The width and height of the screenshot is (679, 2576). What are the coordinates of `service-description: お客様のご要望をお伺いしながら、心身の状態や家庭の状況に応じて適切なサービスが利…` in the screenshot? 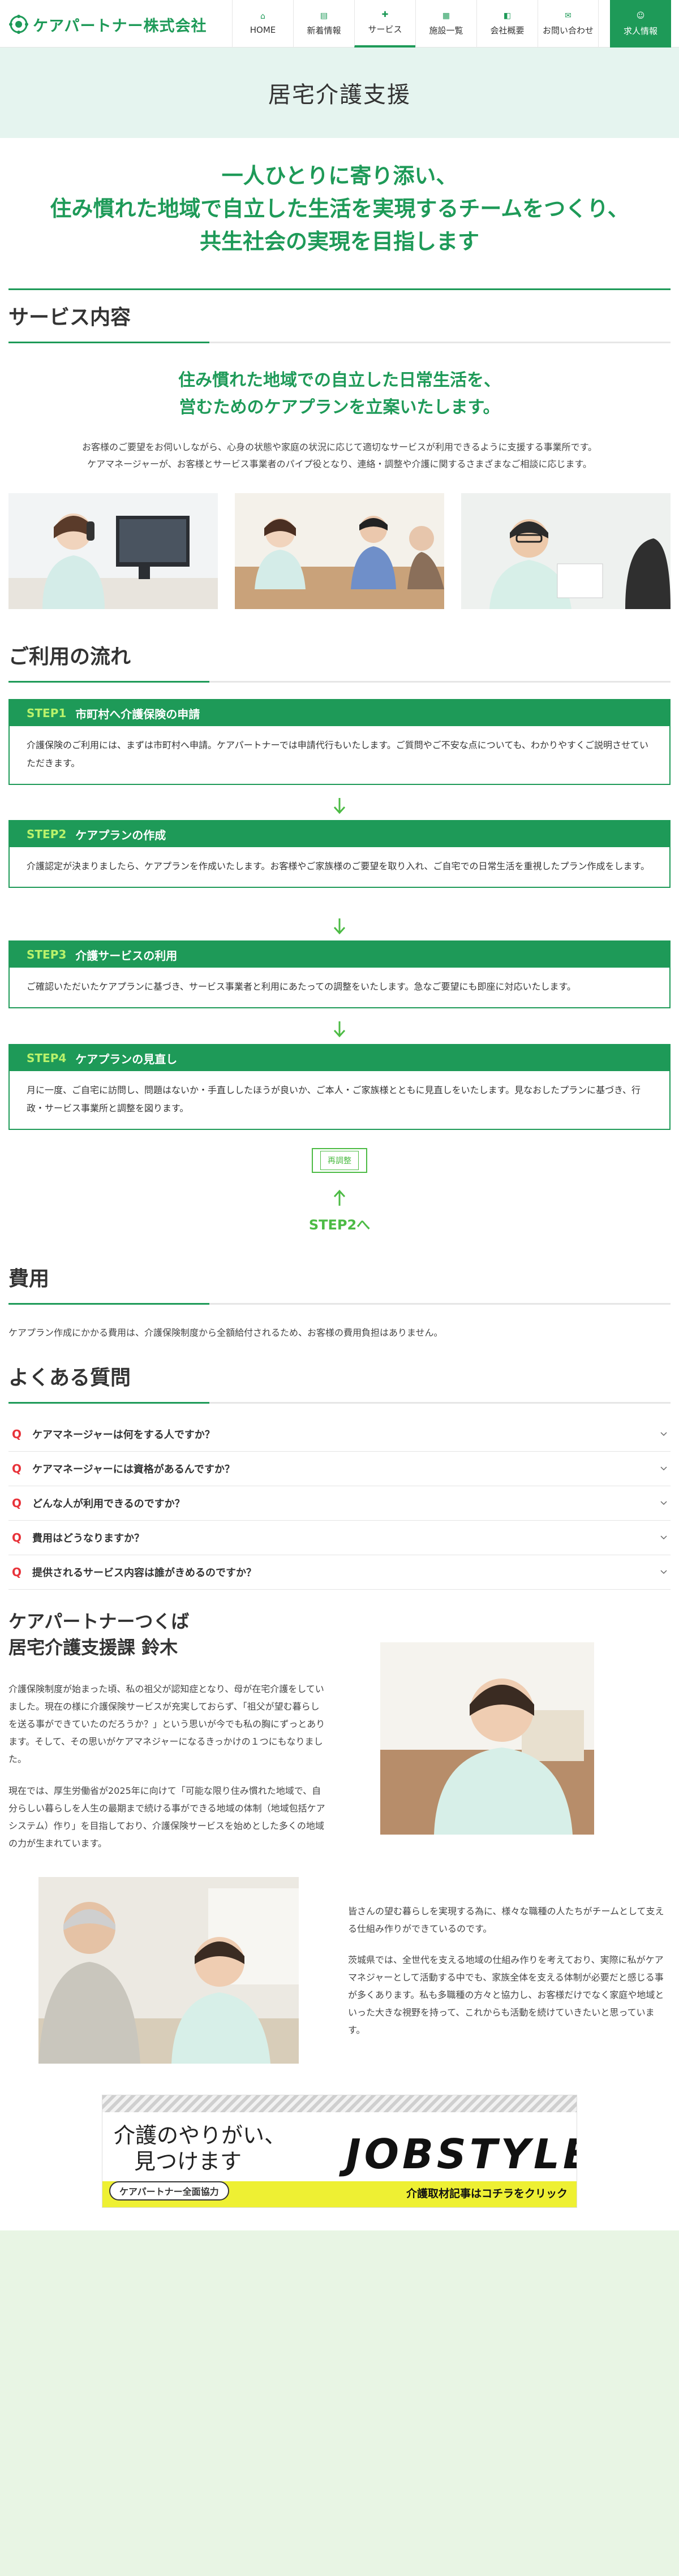 It's located at (339, 456).